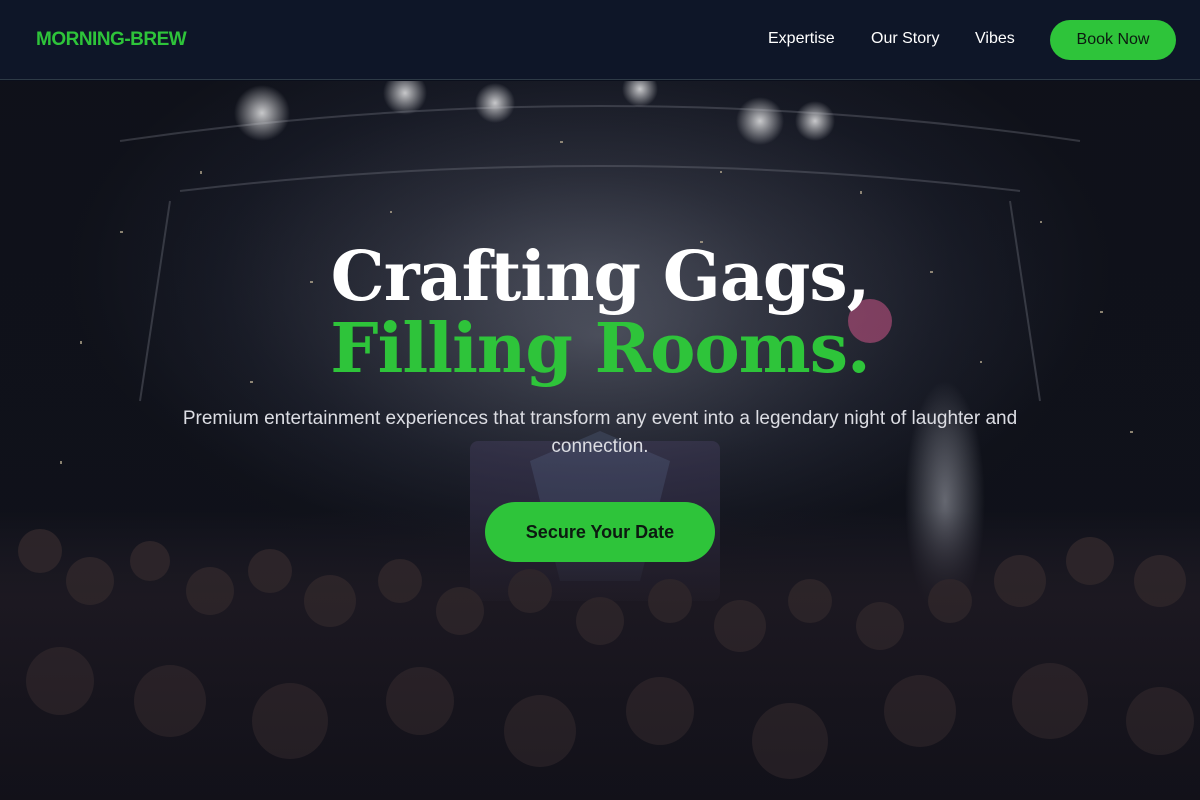  What do you see at coordinates (600, 277) in the screenshot?
I see `hero-headline-line-1: Crafting Gags,` at bounding box center [600, 277].